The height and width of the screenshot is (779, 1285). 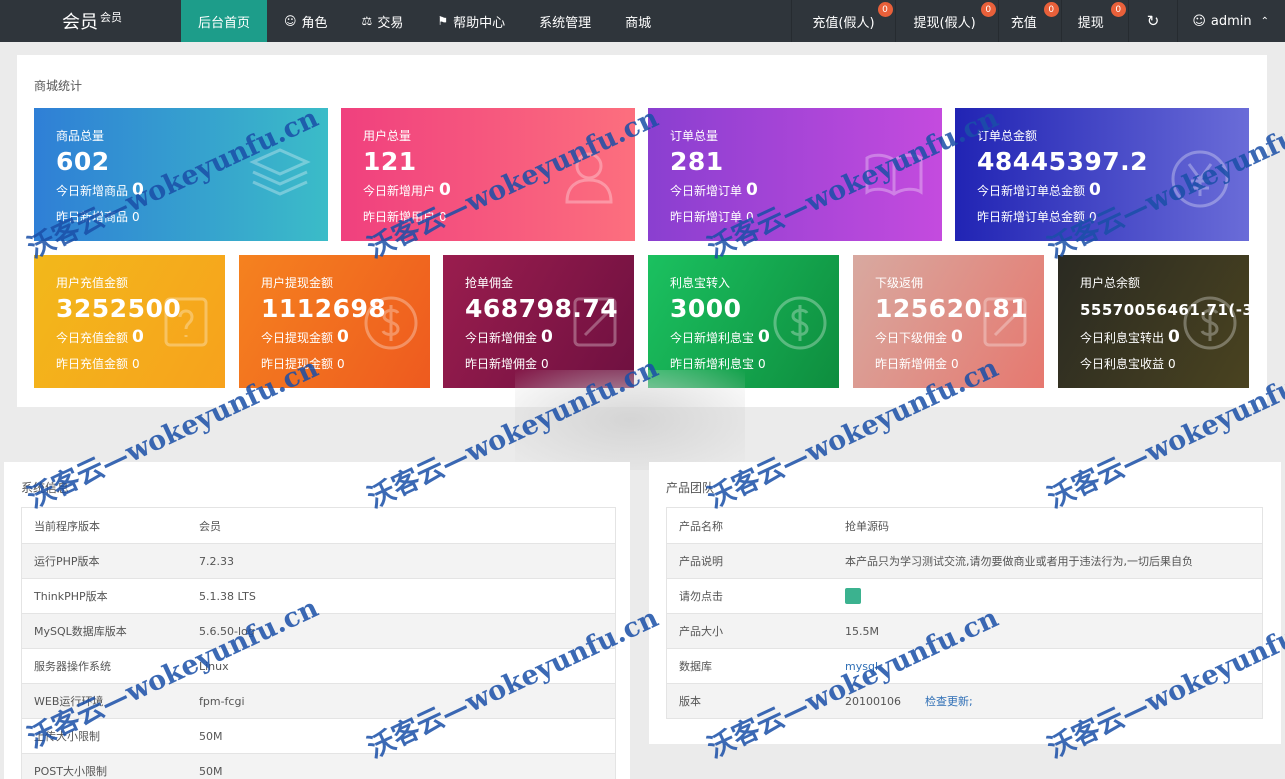 I want to click on row-key: MySQL数据库版本, so click(x=80, y=631).